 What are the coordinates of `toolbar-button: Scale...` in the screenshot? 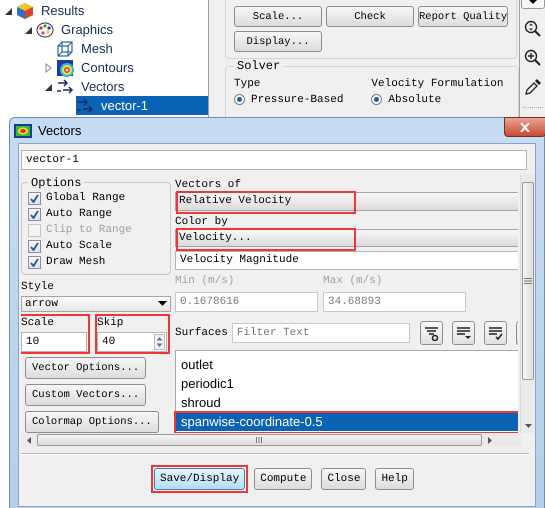 It's located at (278, 16).